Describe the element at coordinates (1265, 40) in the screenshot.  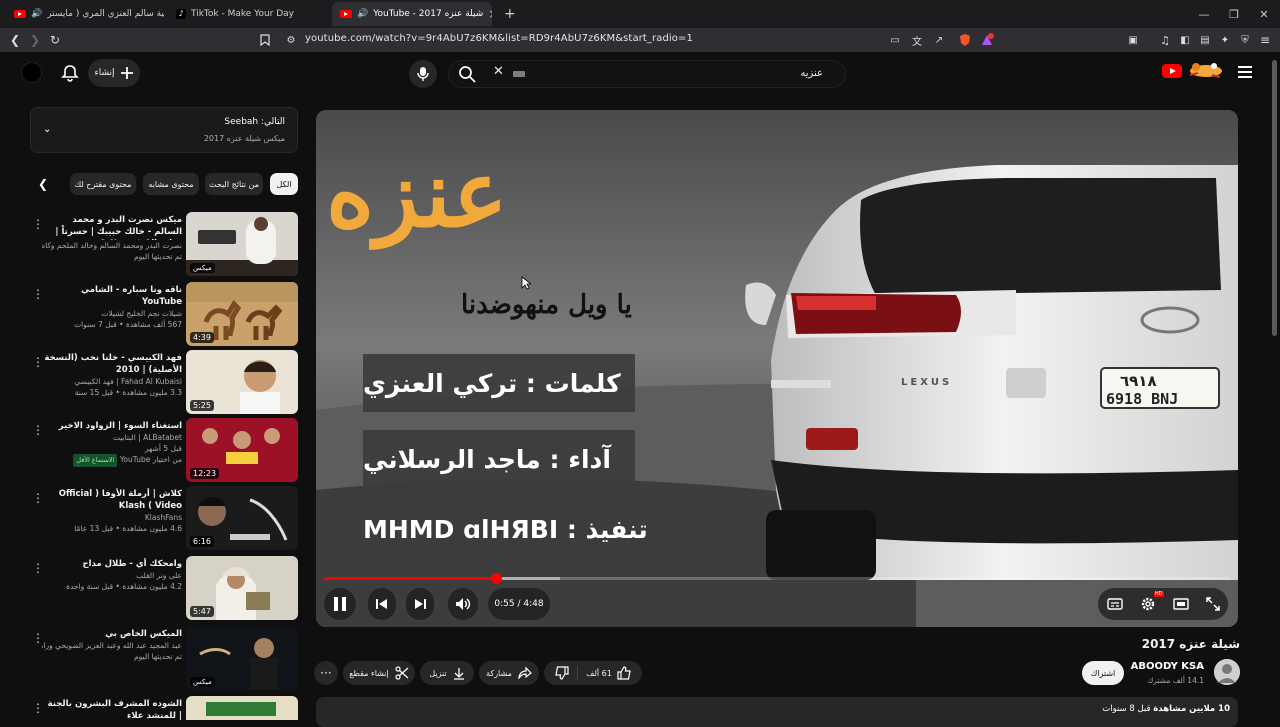
I see `browser-menu-icon: ≡` at that location.